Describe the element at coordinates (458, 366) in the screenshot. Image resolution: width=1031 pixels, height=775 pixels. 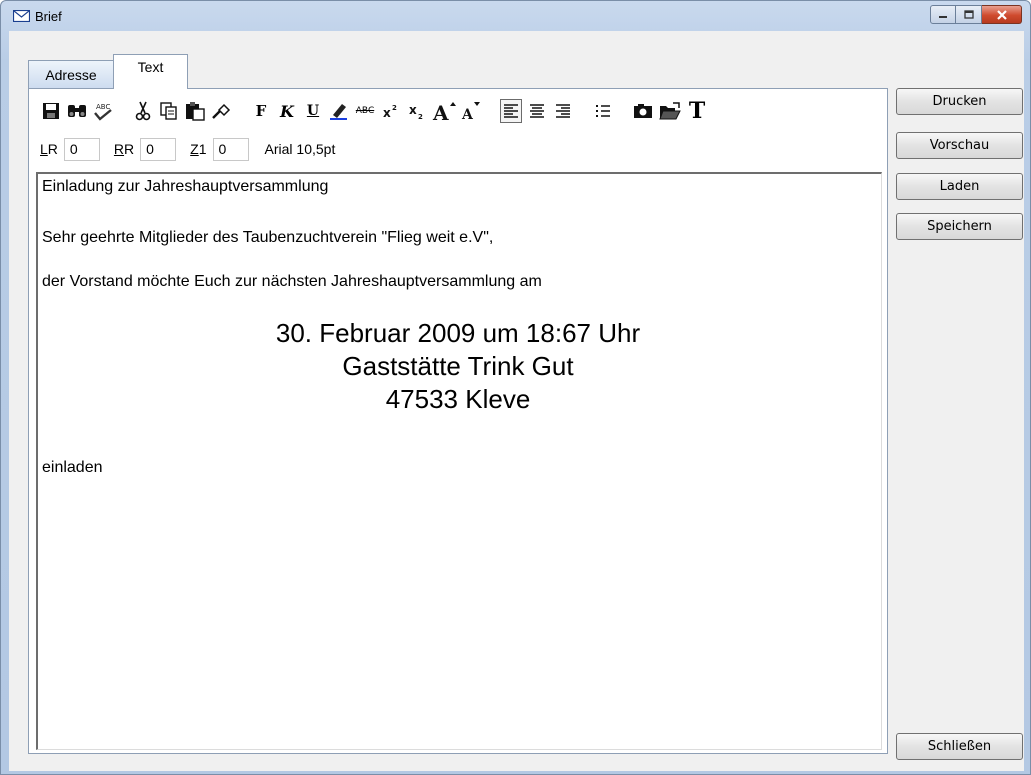
I see `doc-venue-line: Gaststätte Trink Gut` at that location.